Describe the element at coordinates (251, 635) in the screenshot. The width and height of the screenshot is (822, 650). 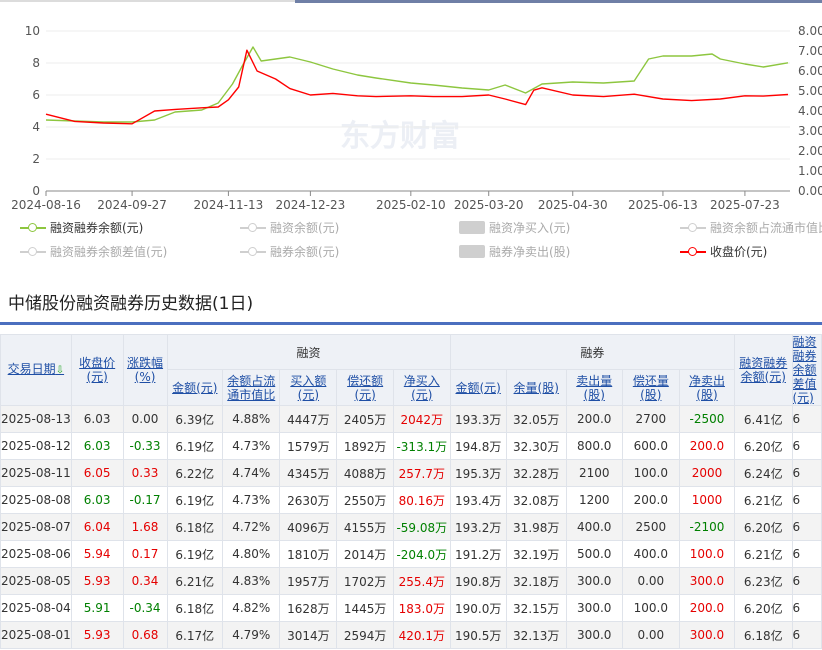
I see `cell-rz-ratio: 4.79%` at that location.